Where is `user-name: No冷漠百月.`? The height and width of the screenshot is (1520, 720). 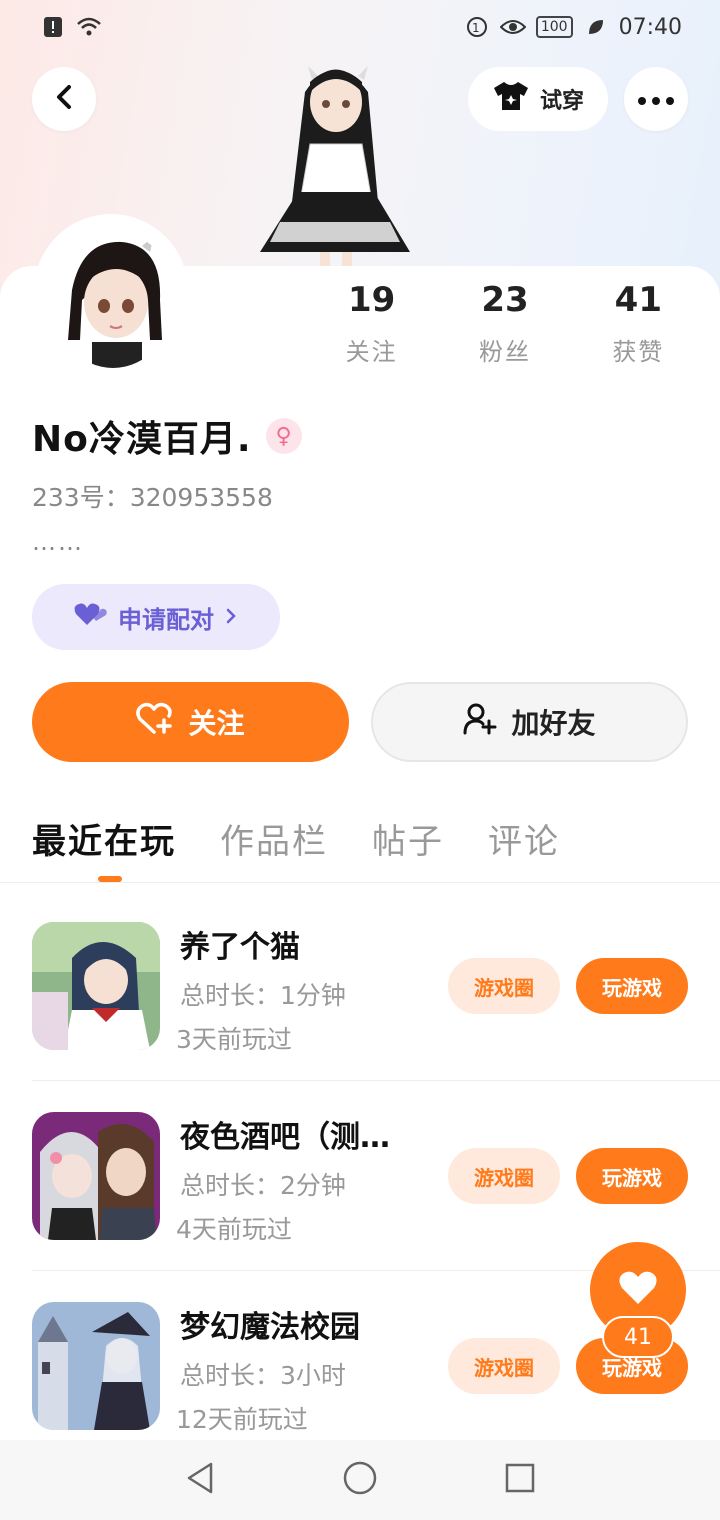
user-name: No冷漠百月. is located at coordinates (142, 439).